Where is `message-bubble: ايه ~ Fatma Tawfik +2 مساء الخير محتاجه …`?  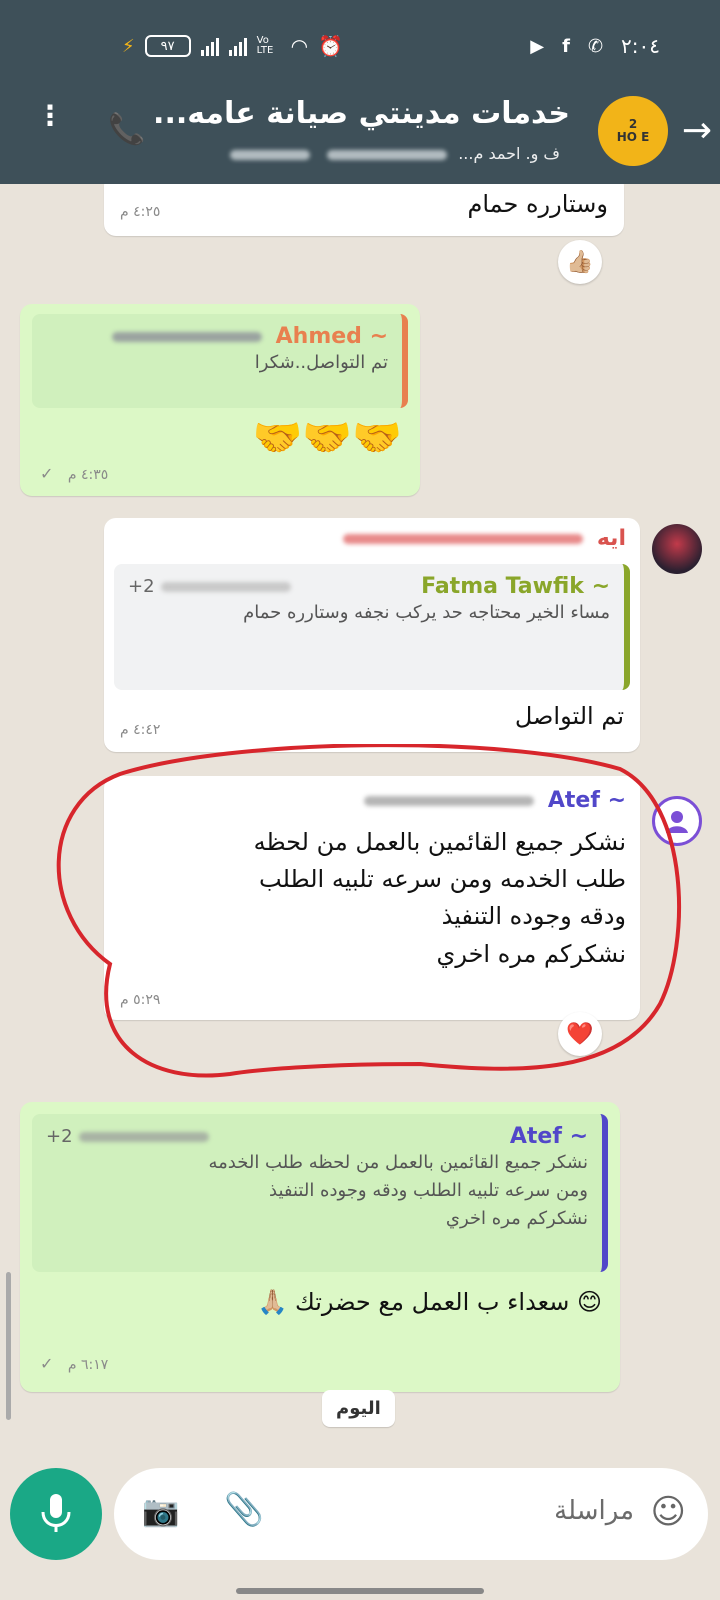 message-bubble: ايه ~ Fatma Tawfik +2 مساء الخير محتاجه … is located at coordinates (372, 635).